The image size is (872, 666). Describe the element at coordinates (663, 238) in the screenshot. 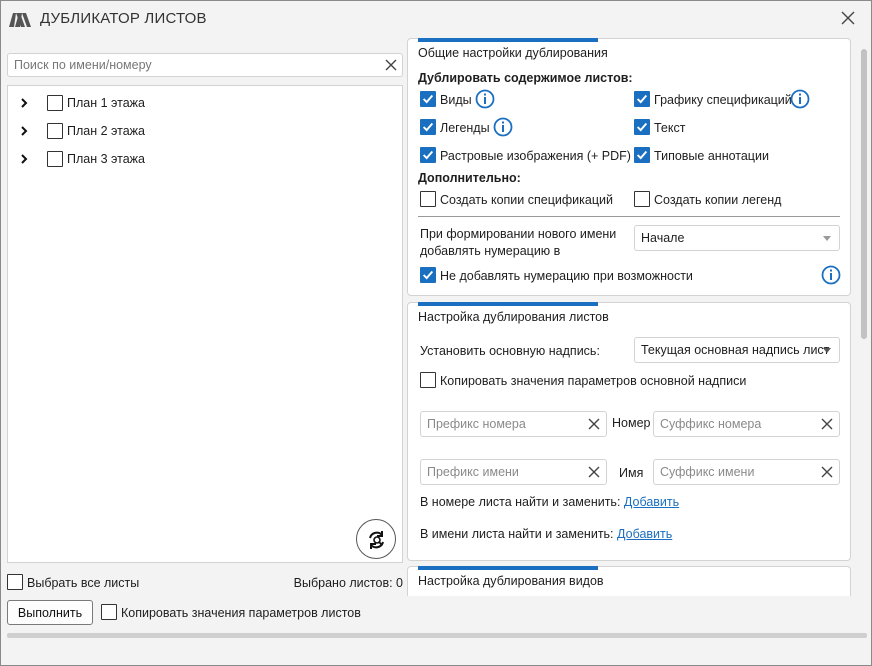

I see `numbering-position-value: Начале` at that location.